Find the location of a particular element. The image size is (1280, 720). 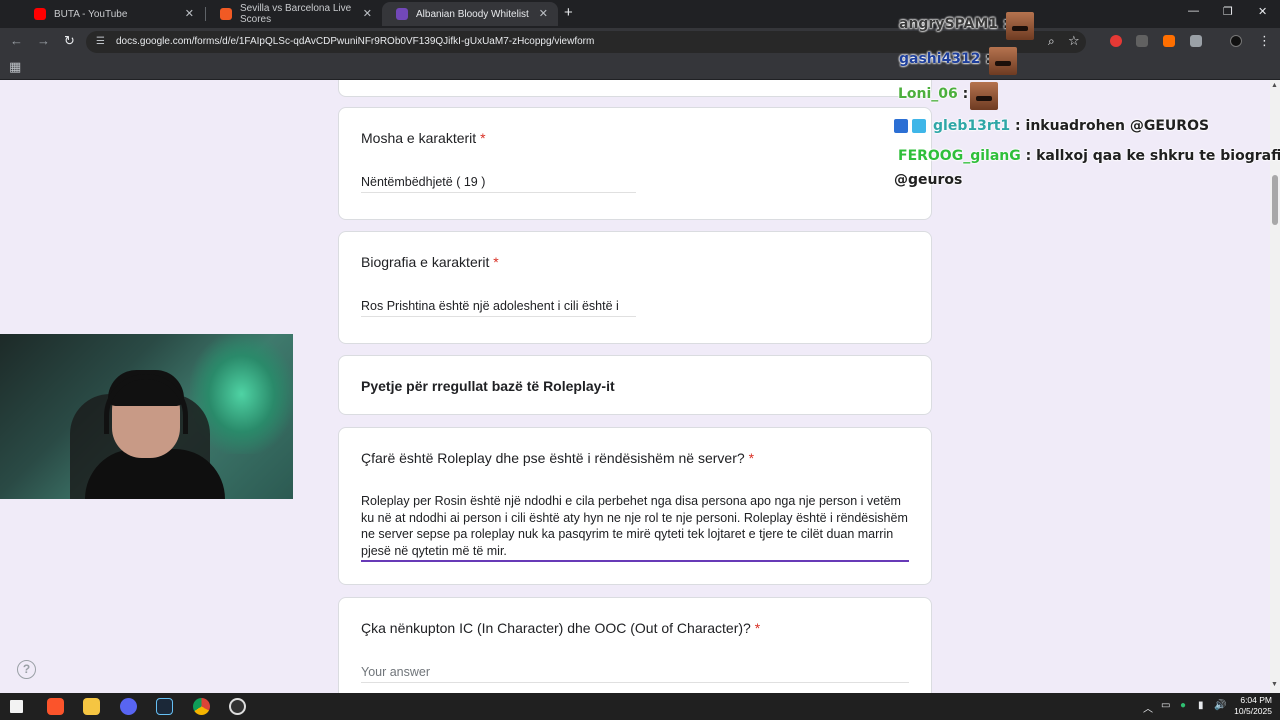

system-clock: 6:04 PM 10/5/2025 is located at coordinates (1250, 706).